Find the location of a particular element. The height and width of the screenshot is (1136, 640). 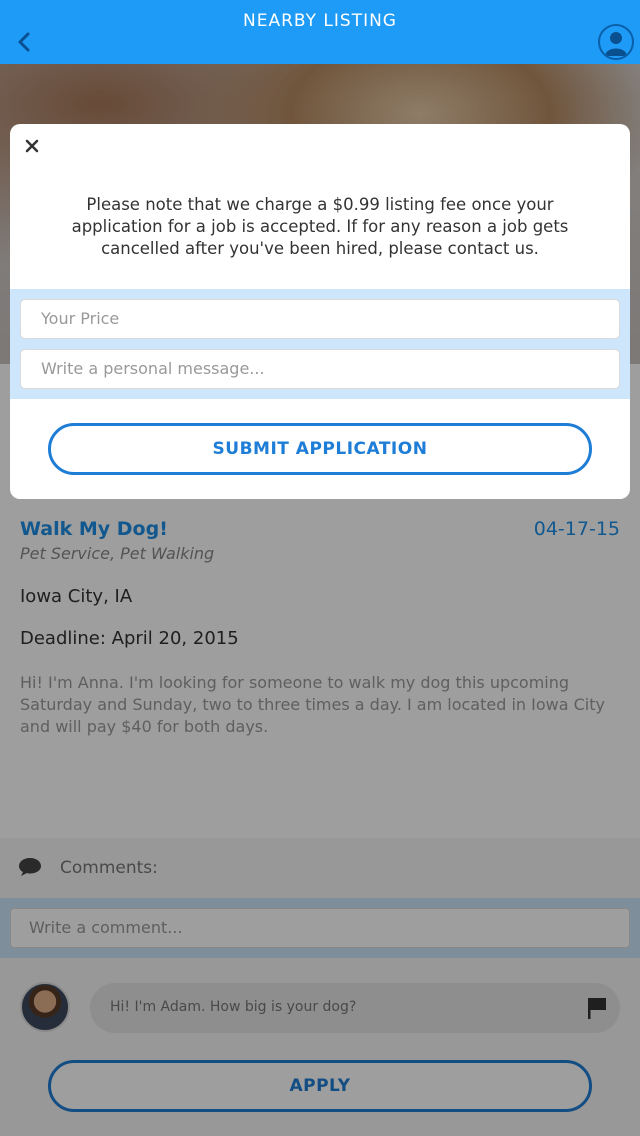

close-button is located at coordinates (32, 146).